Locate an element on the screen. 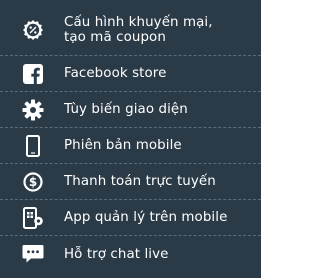 The width and height of the screenshot is (320, 278). menu-item-mobile-version: Phiên bản mobile is located at coordinates (130, 146).